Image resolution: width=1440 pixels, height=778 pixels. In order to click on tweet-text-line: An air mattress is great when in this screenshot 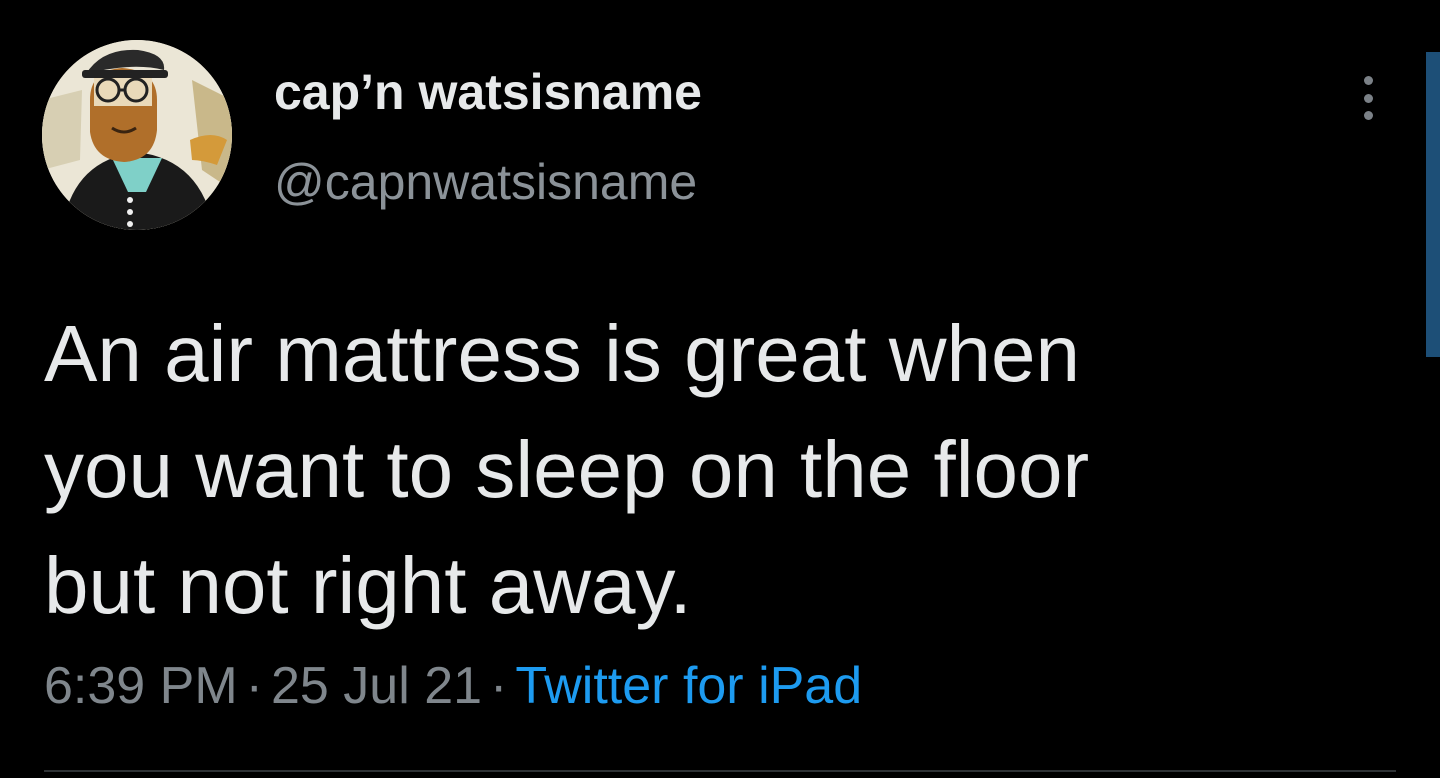, I will do `click(562, 353)`.